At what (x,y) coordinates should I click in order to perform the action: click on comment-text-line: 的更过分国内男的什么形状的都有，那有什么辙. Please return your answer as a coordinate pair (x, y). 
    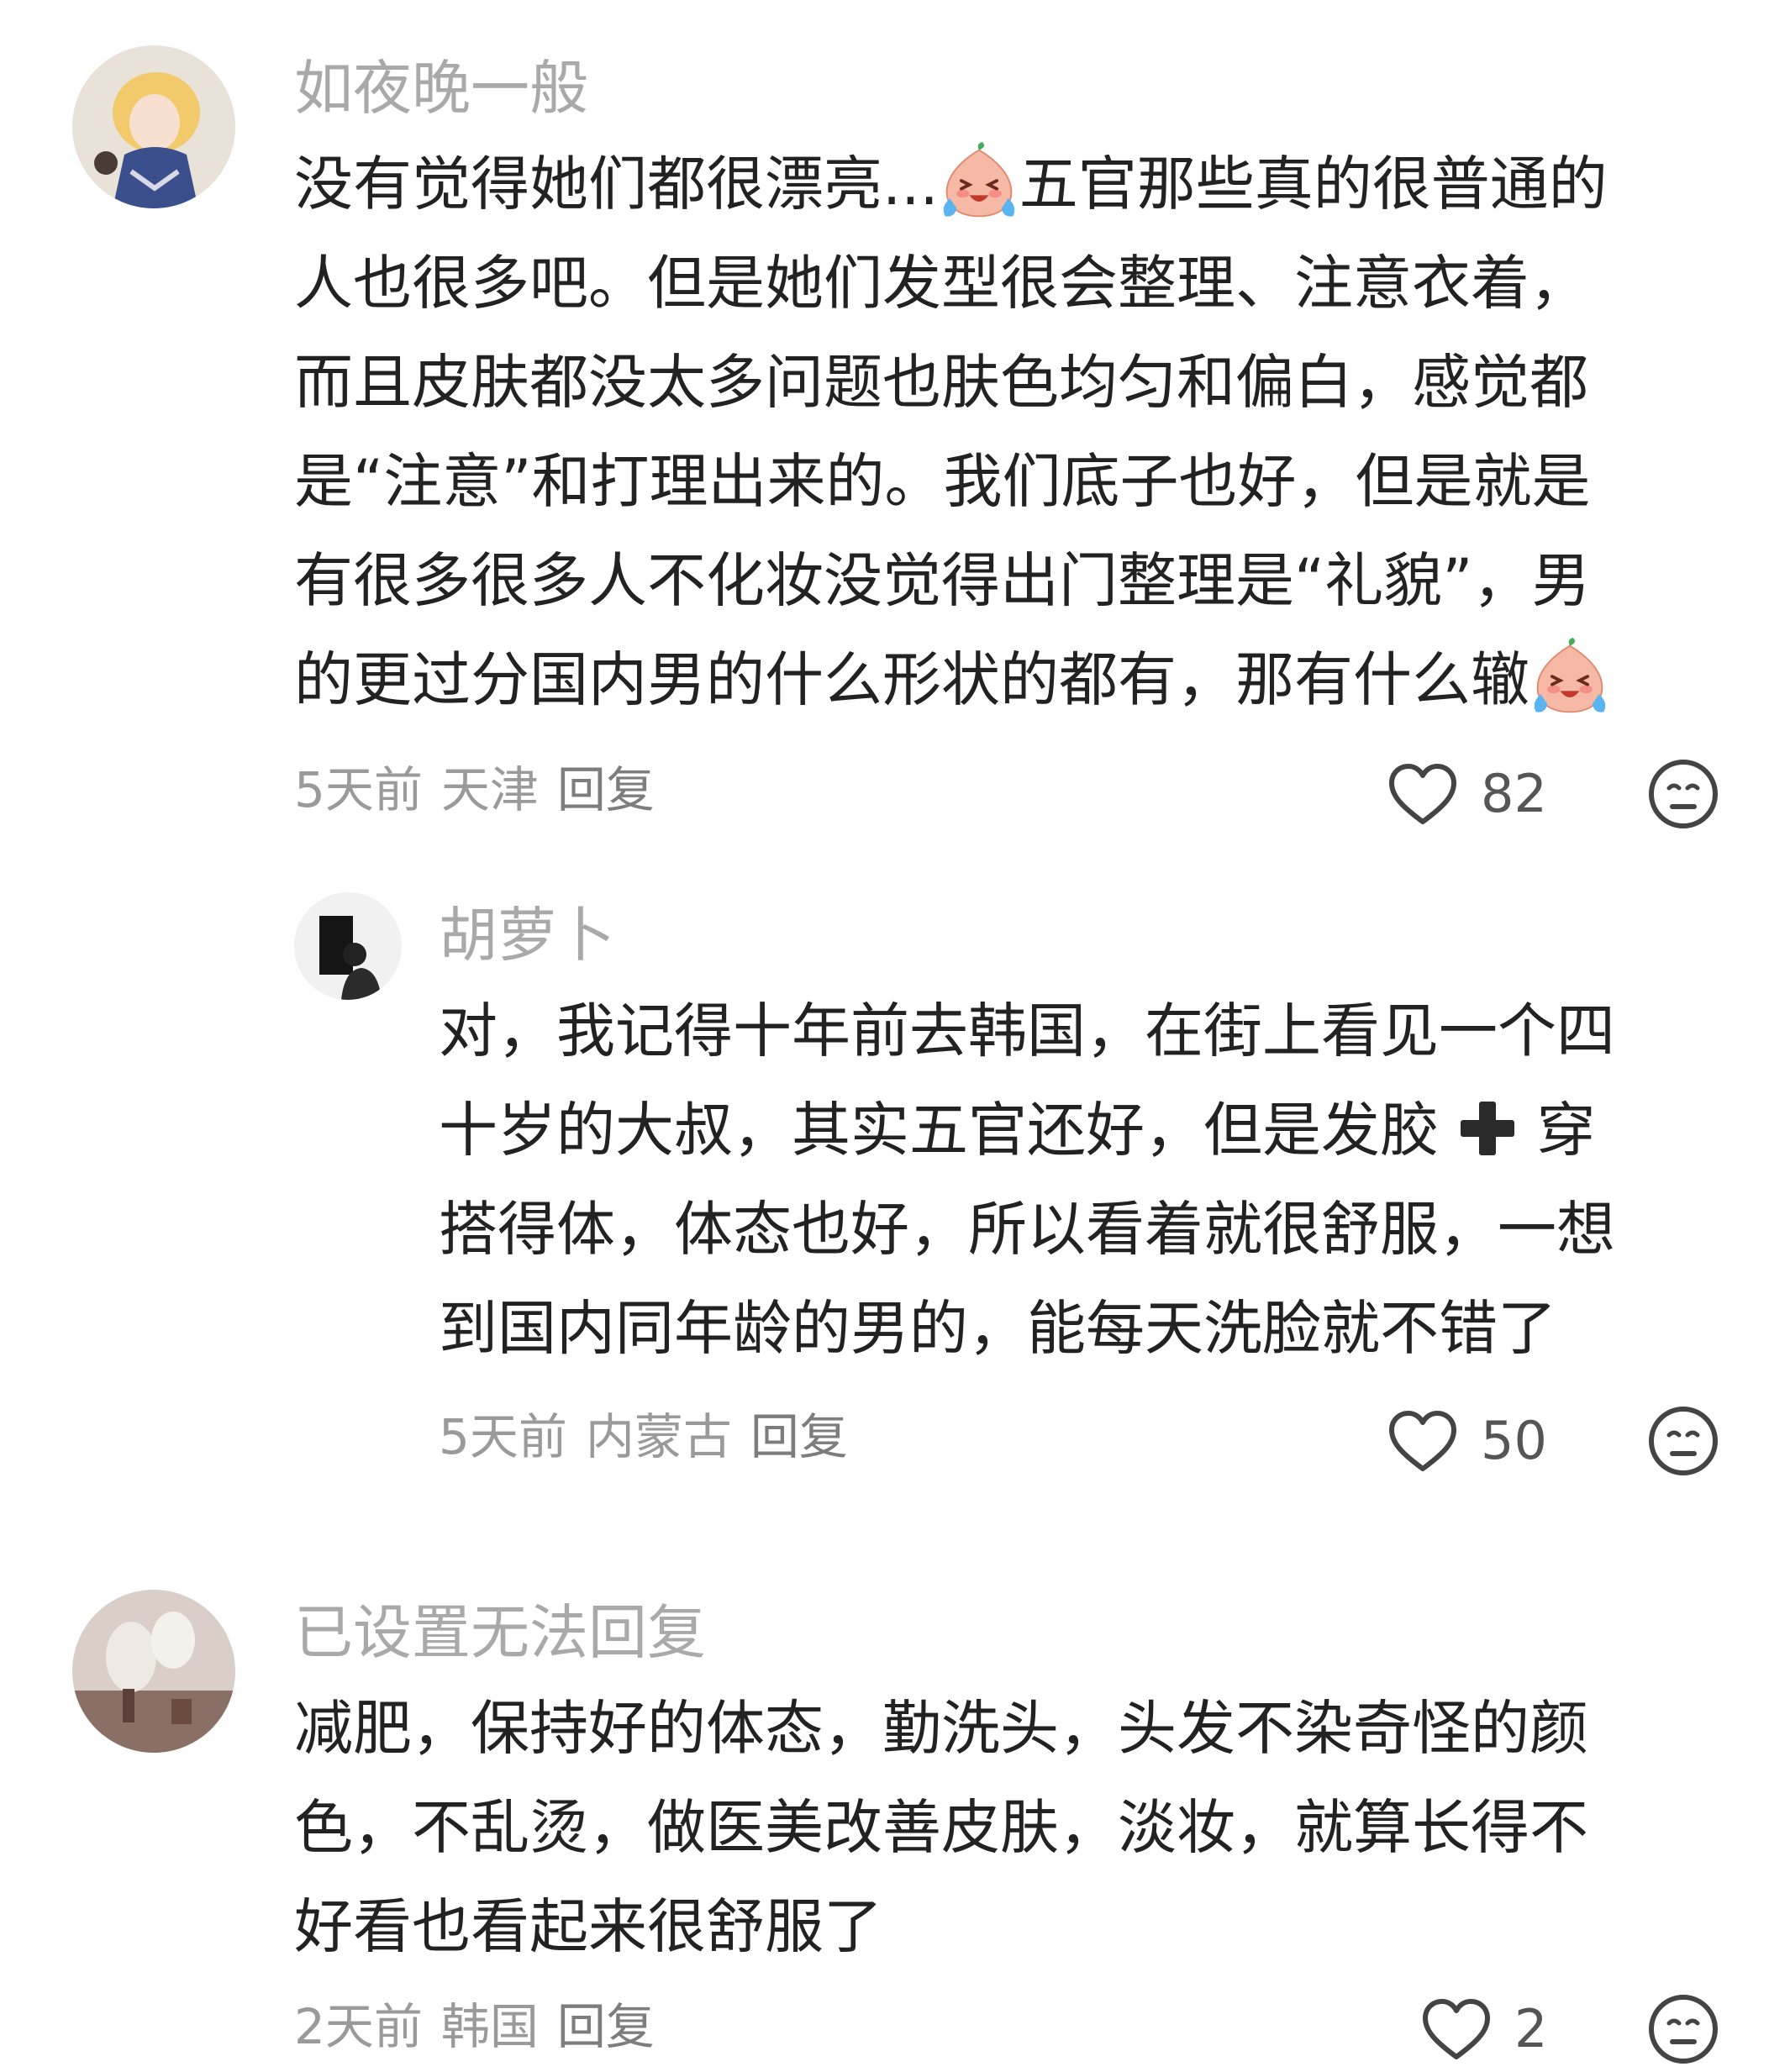
    Looking at the image, I should click on (911, 679).